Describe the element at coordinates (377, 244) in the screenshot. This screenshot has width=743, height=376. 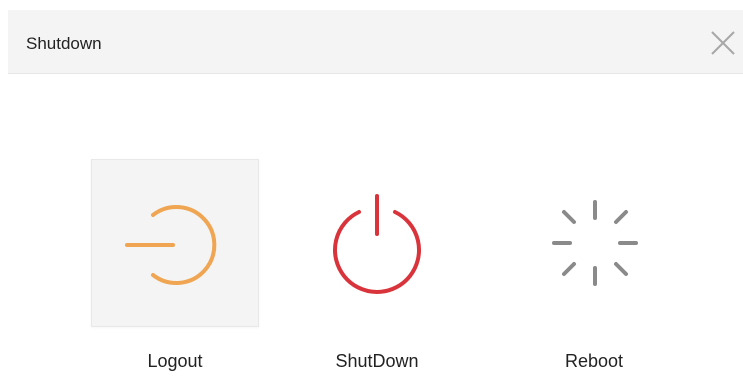
I see `power-icon` at that location.